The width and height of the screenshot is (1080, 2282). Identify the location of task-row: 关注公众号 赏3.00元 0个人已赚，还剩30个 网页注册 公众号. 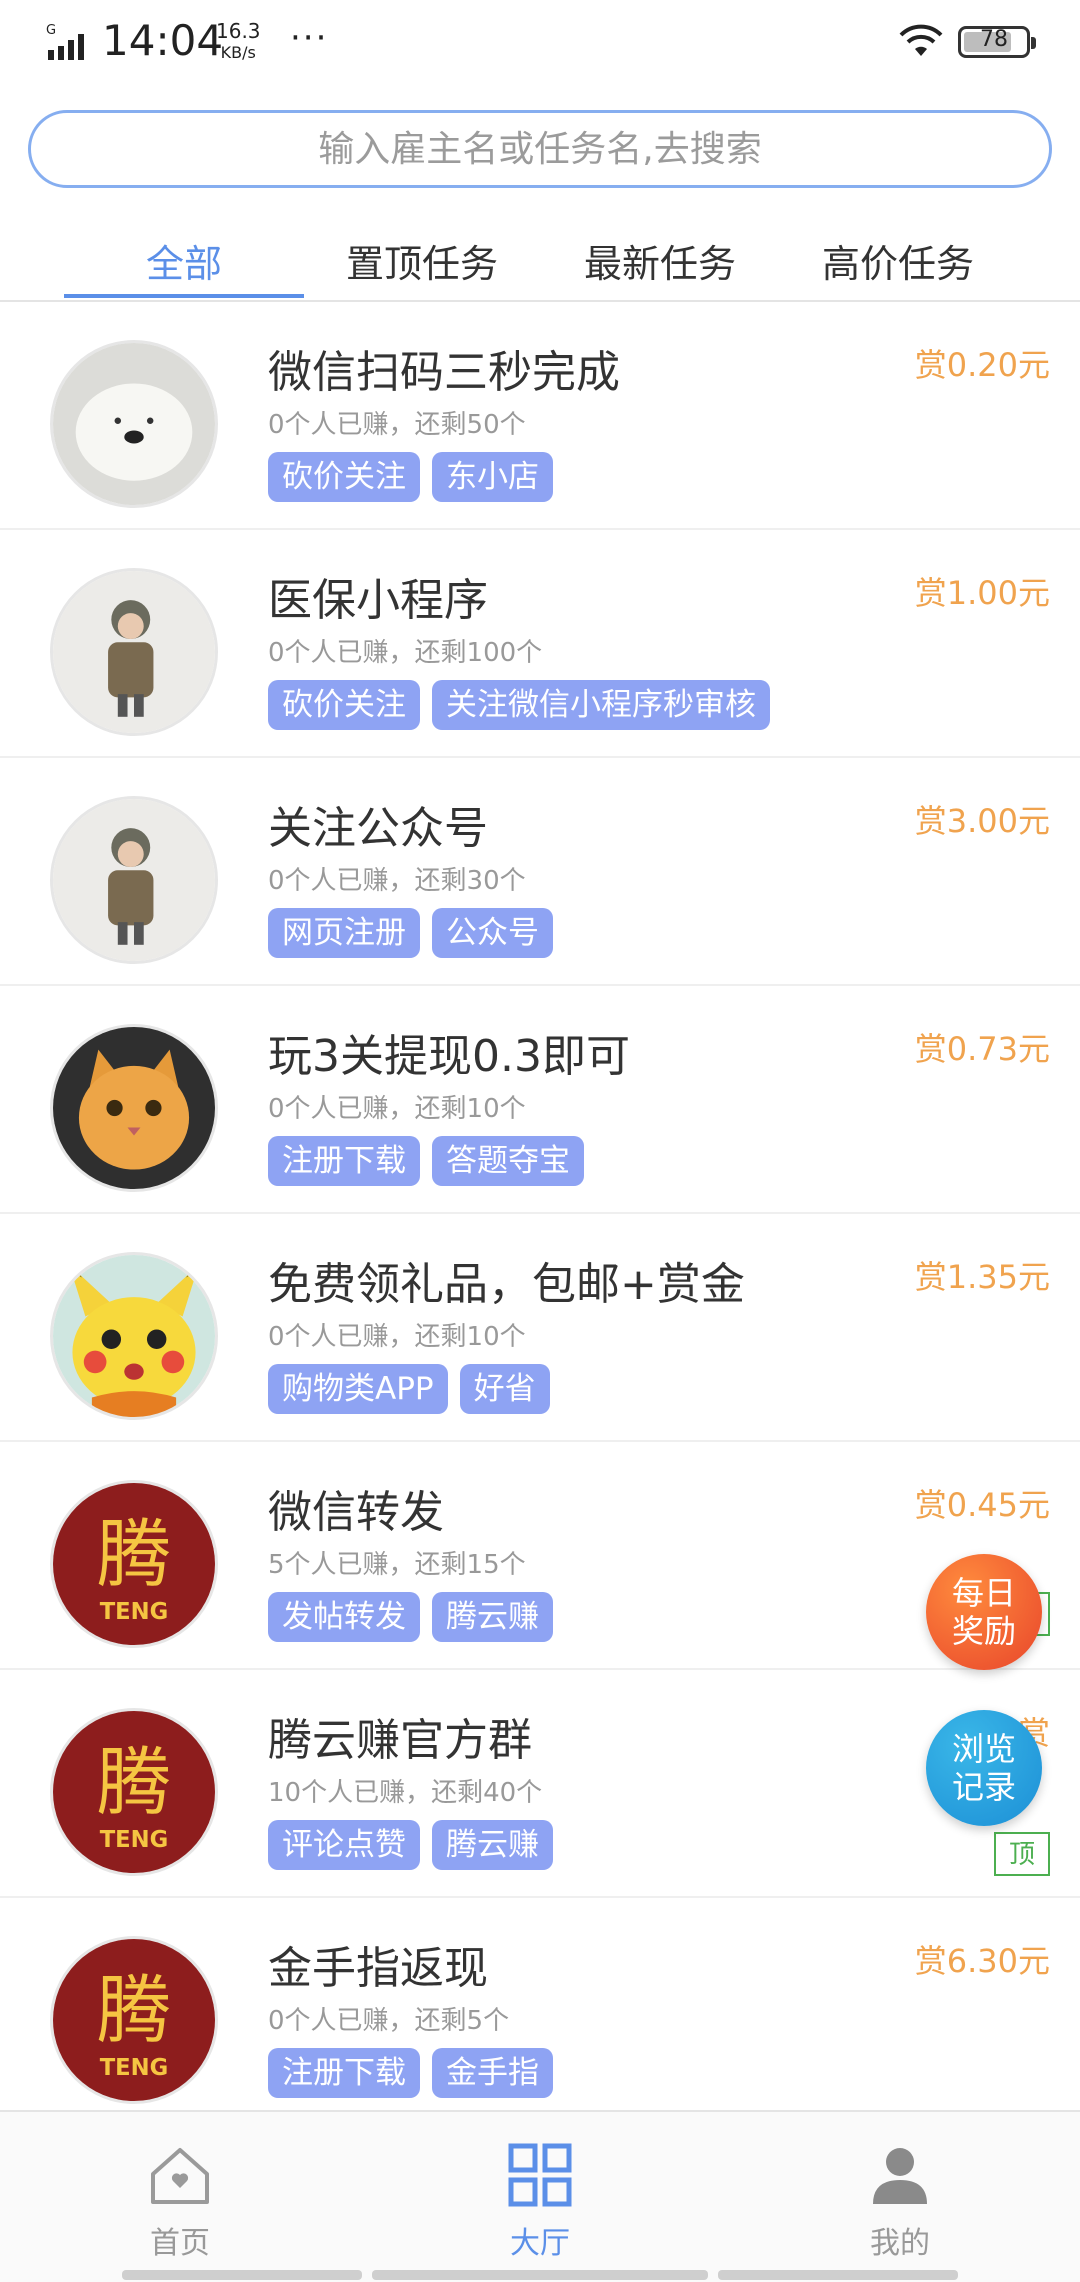
(540, 872).